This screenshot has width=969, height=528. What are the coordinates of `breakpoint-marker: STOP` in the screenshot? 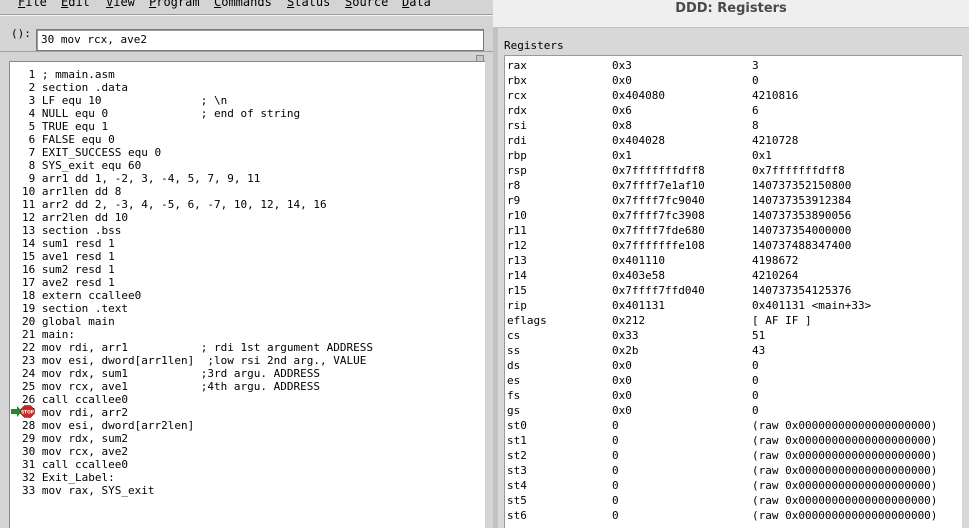 It's located at (24, 411).